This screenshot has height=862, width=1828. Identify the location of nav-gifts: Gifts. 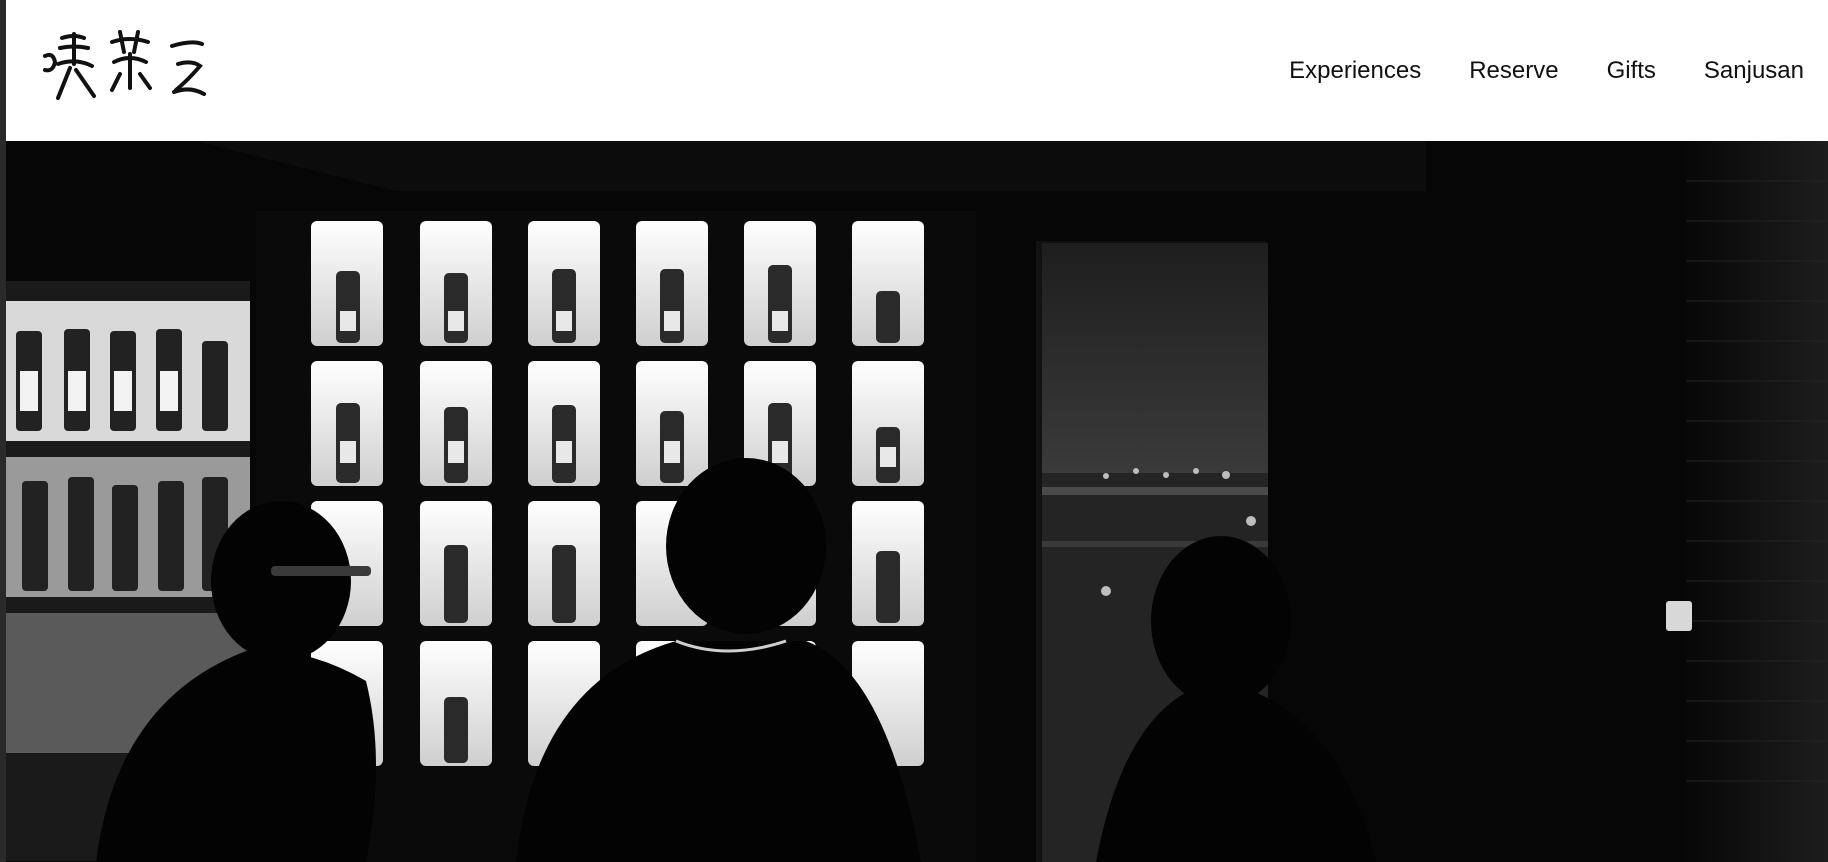
(1631, 71).